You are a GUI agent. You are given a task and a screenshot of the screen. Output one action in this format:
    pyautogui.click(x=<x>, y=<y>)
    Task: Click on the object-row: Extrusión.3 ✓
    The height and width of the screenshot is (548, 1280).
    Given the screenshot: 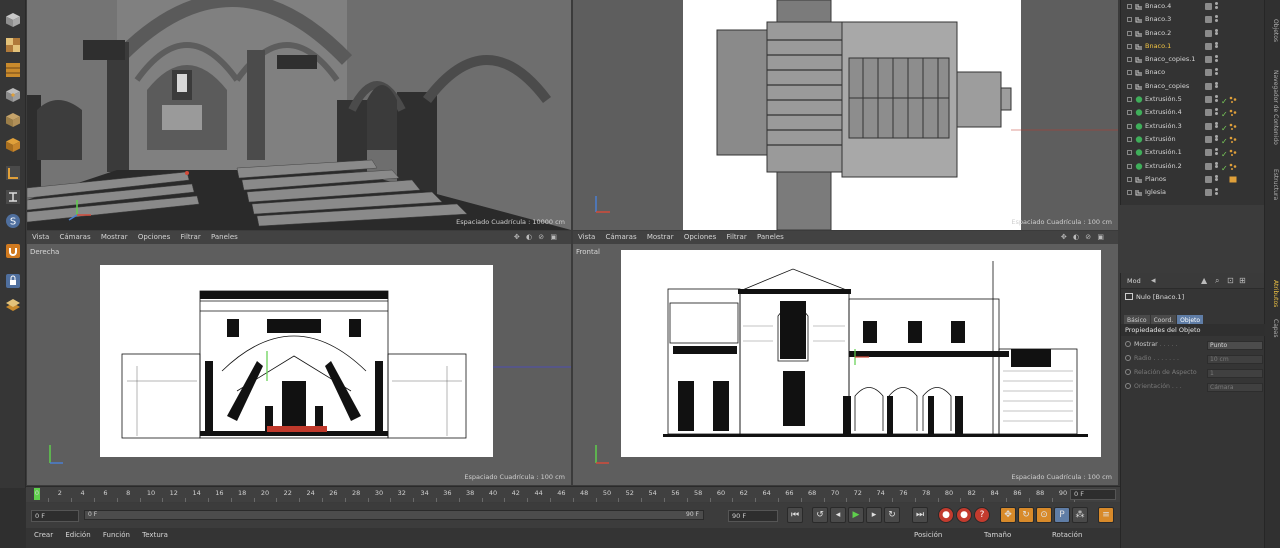 What is the action you would take?
    pyautogui.click(x=1192, y=126)
    